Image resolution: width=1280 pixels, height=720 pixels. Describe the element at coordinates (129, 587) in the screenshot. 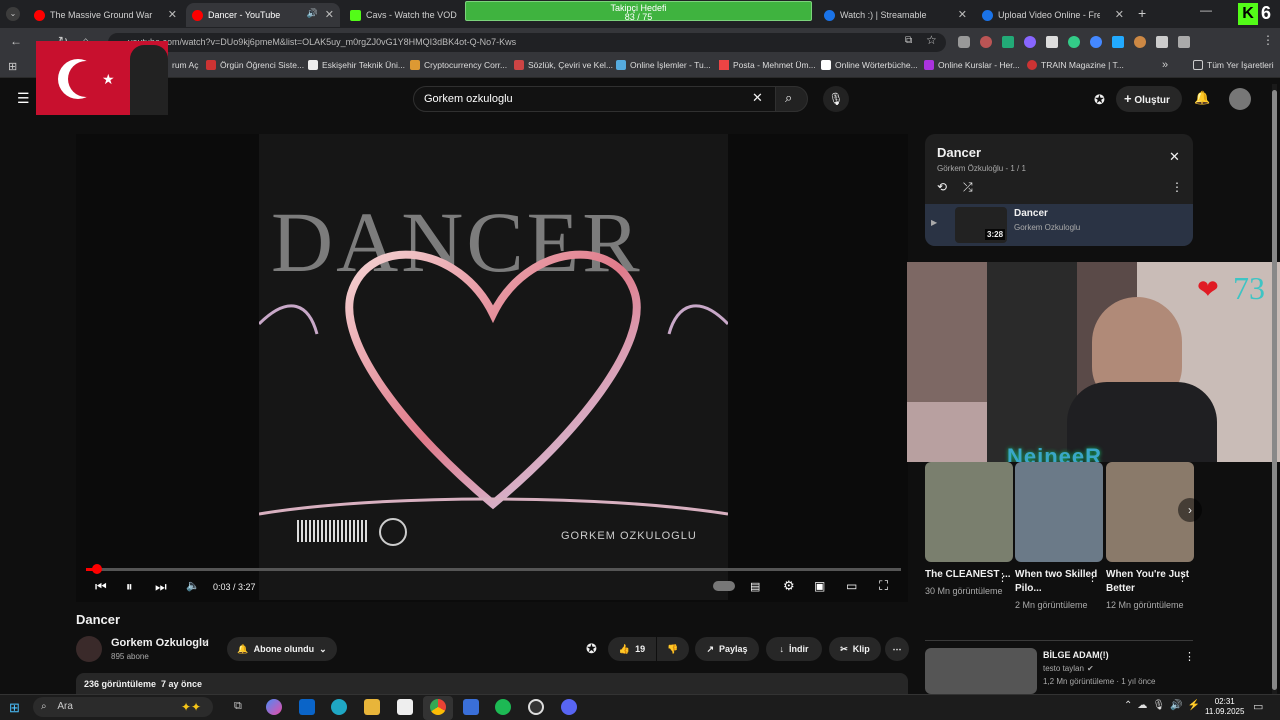

I see `pause-icon: ⏸` at that location.